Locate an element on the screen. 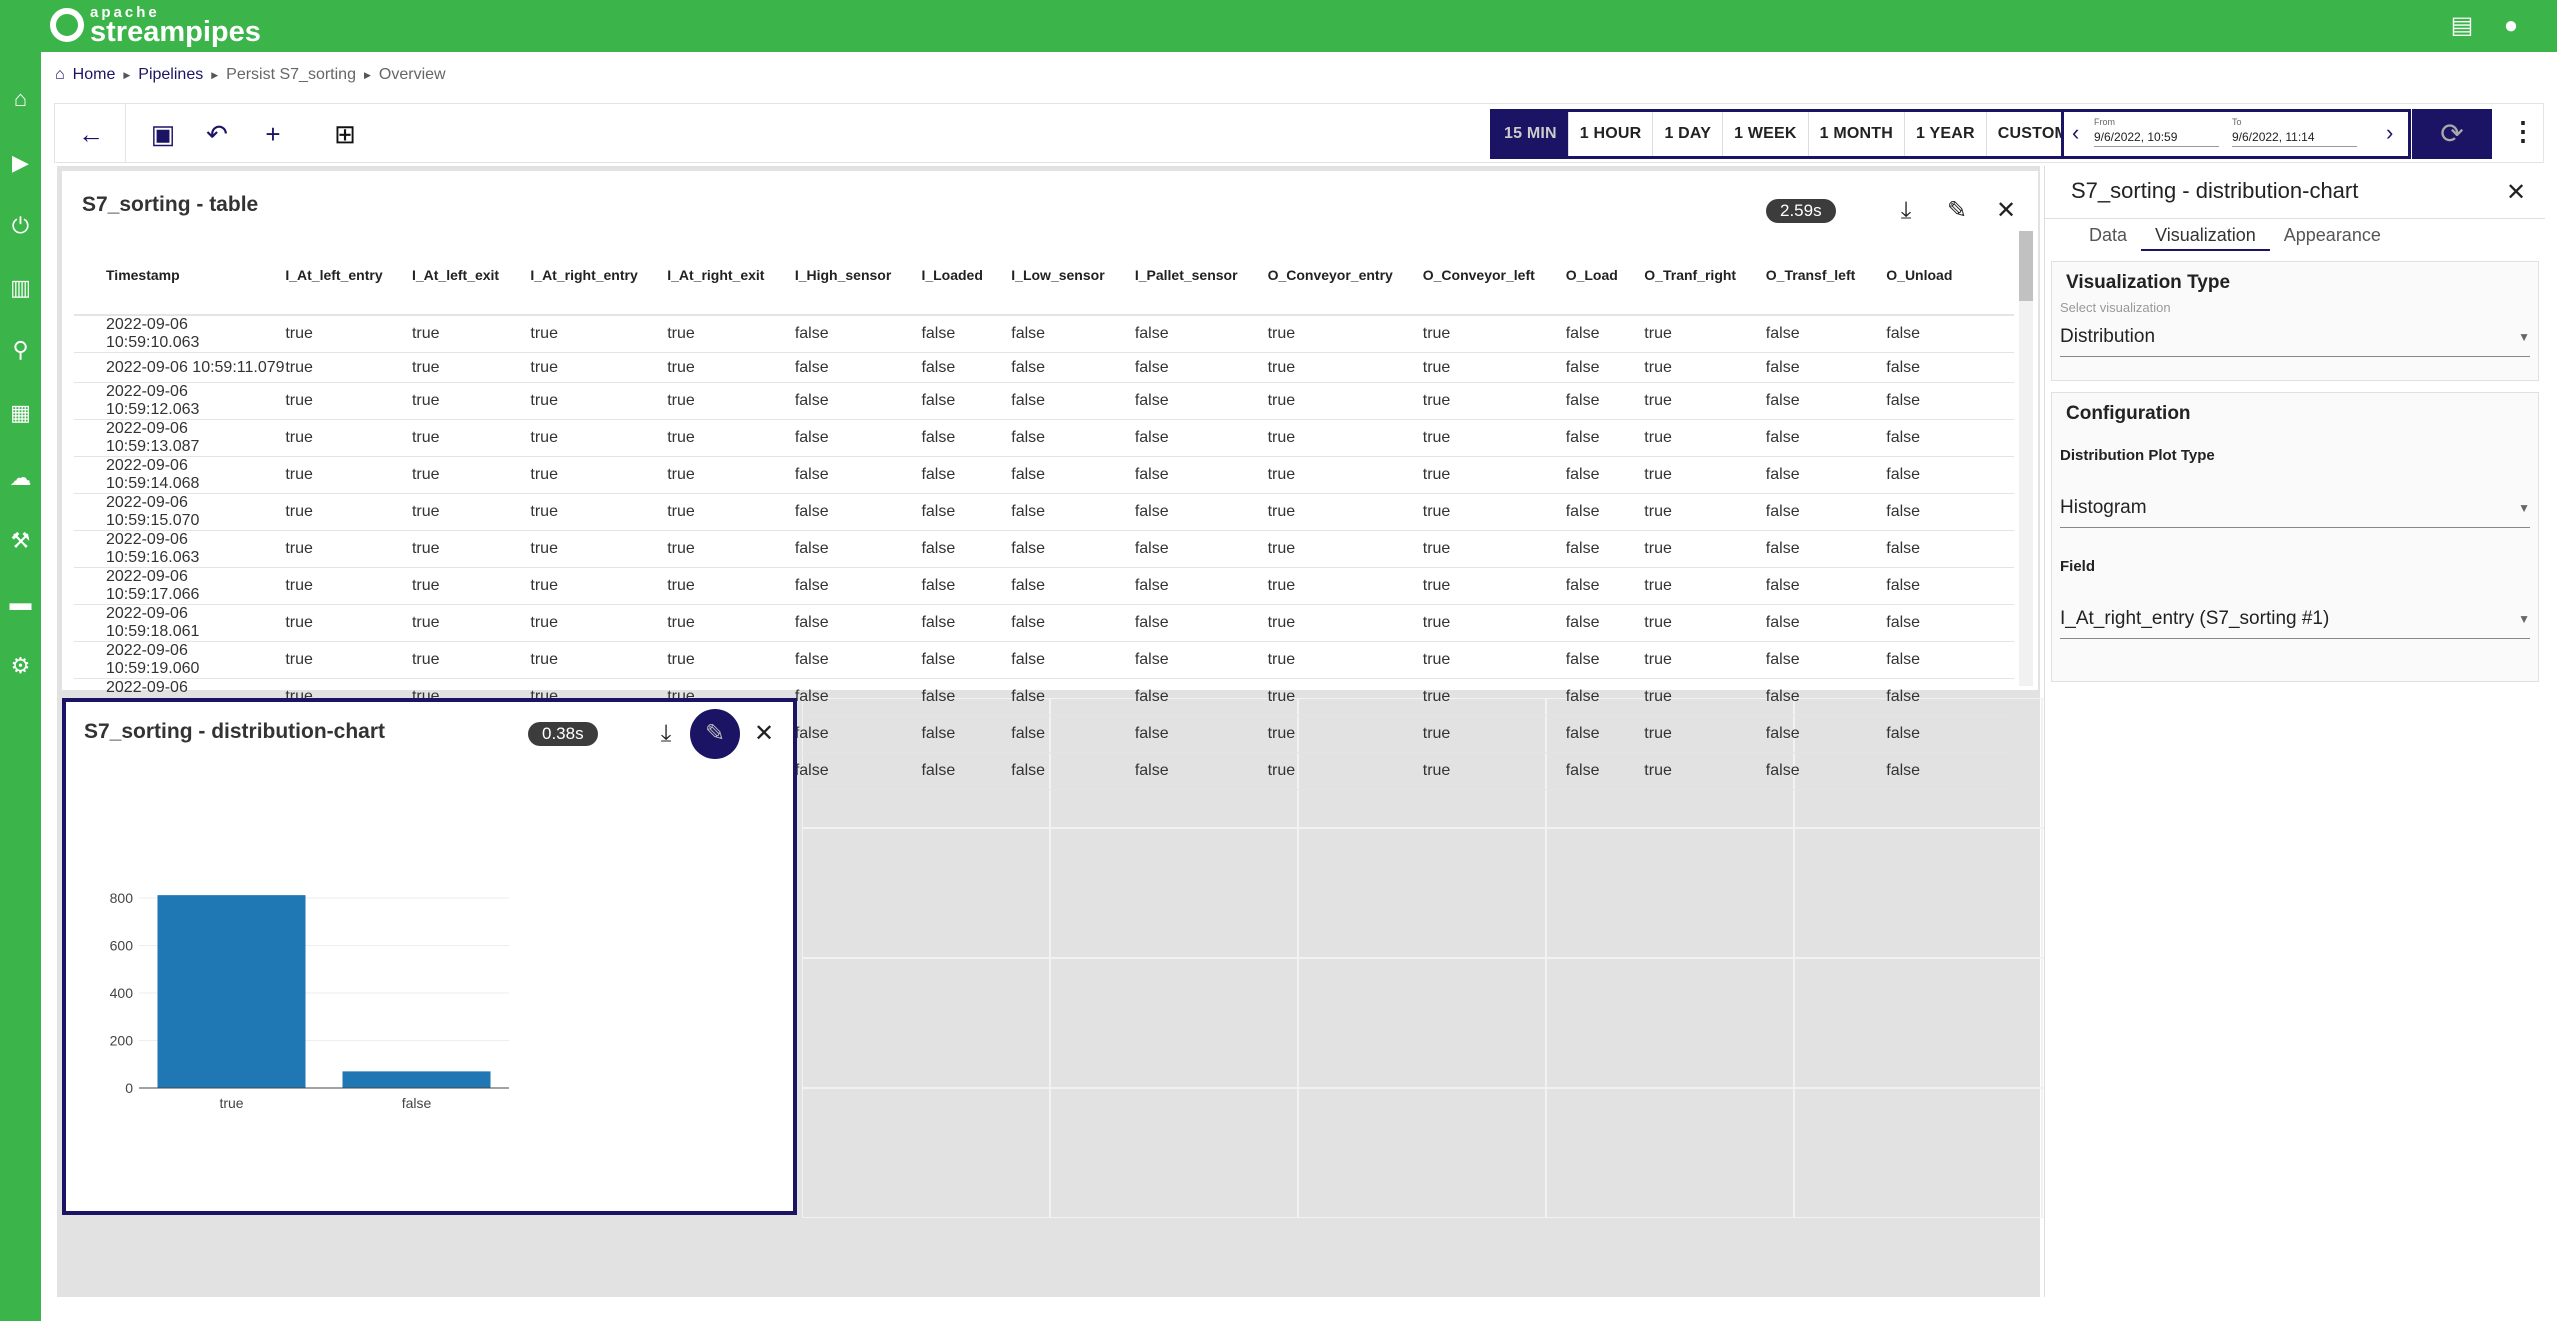 This screenshot has height=1321, width=2557. breadcrumb-pipeline: Persist S7_sorting is located at coordinates (291, 75).